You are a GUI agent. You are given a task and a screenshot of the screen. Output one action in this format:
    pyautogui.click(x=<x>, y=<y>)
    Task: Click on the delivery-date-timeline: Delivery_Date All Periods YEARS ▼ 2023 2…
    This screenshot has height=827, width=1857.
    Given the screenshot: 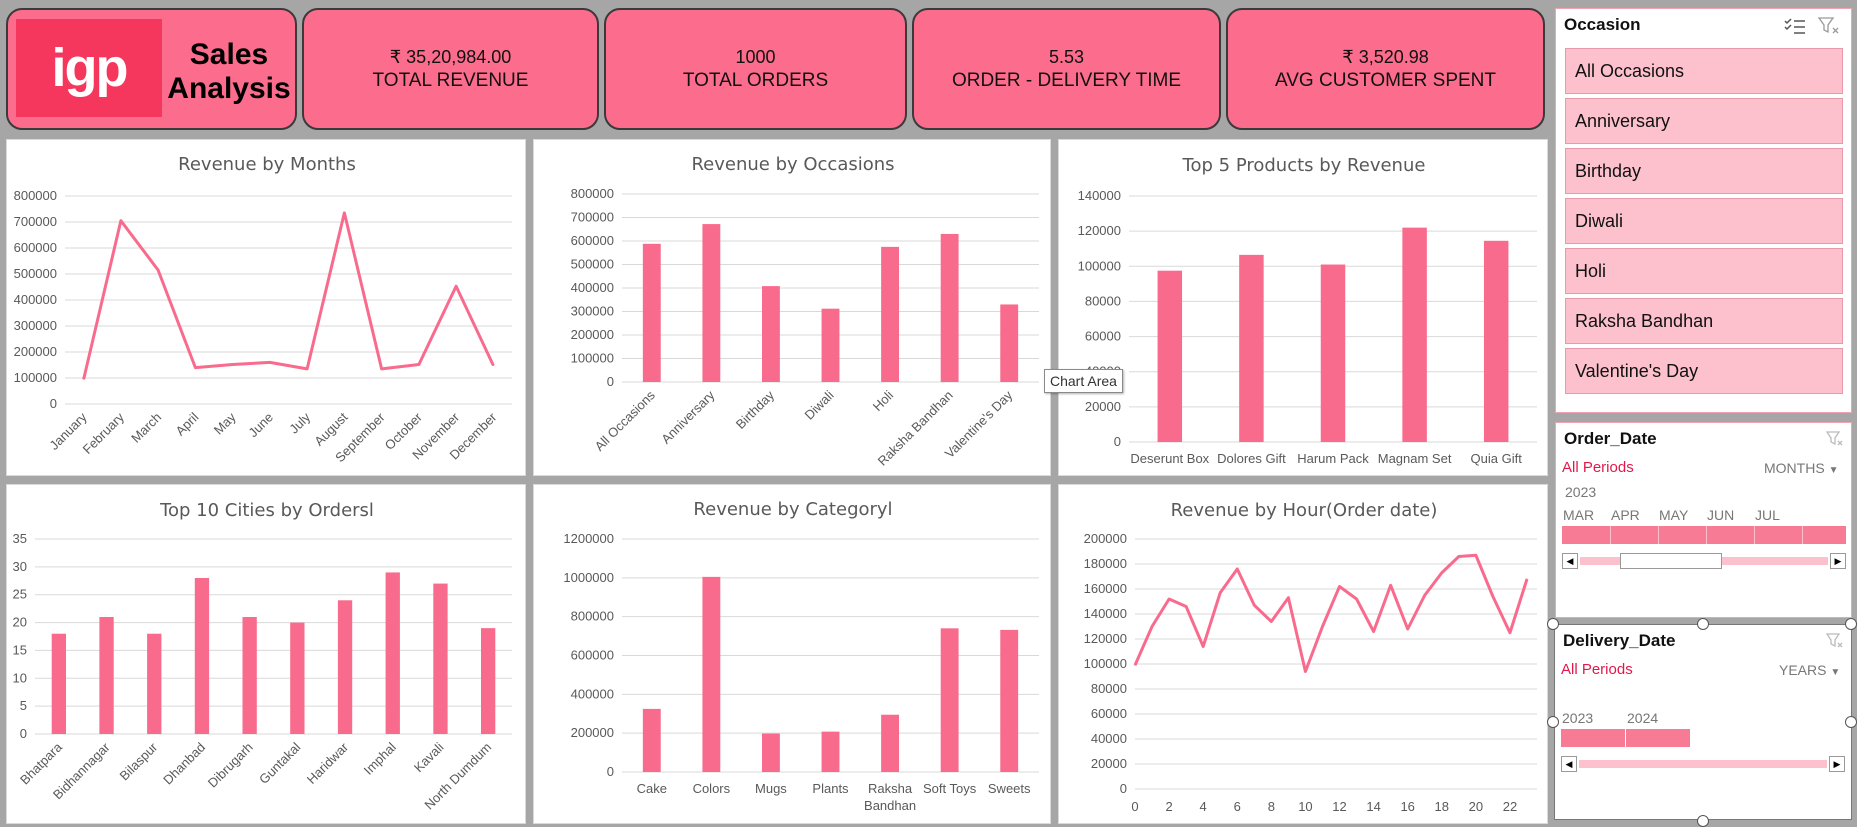 What is the action you would take?
    pyautogui.click(x=1703, y=722)
    